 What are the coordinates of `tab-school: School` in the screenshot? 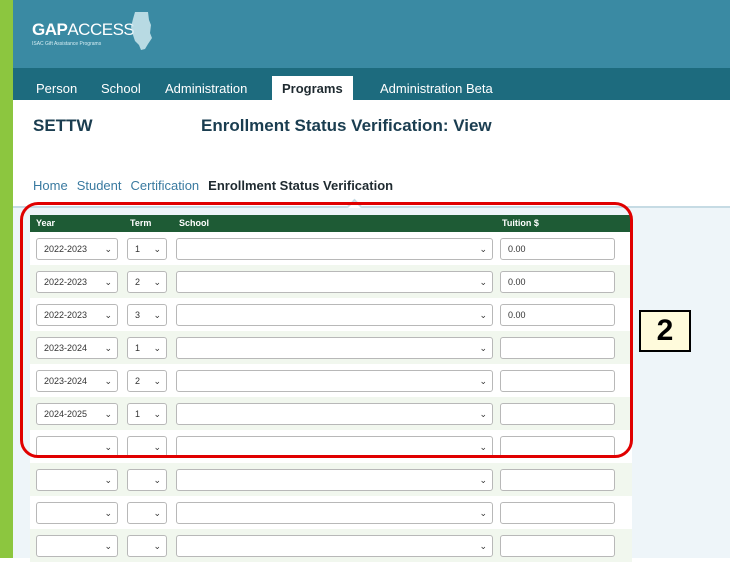 It's located at (121, 89).